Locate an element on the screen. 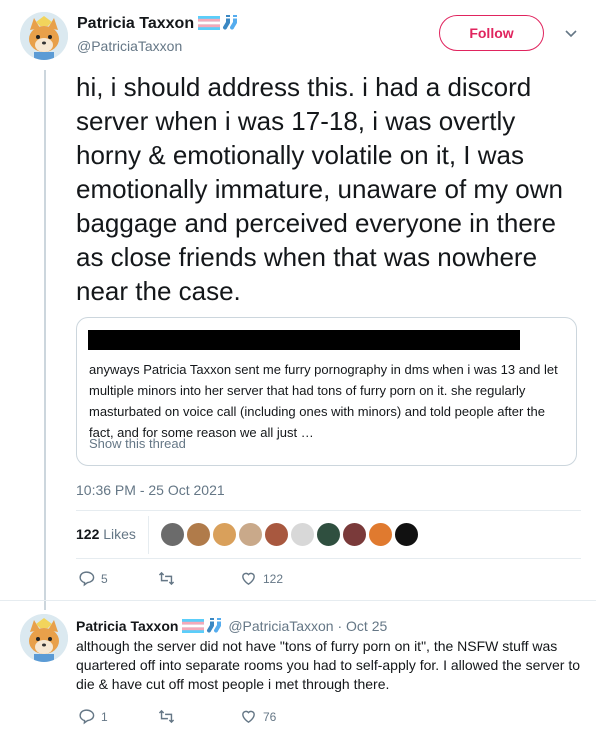 This screenshot has height=732, width=596. handle: @PatriciaTaxxon is located at coordinates (129, 46).